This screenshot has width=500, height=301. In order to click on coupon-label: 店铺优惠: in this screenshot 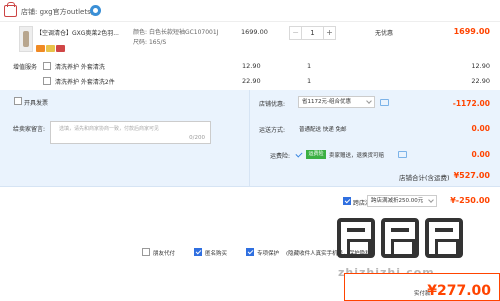, I will do `click(272, 104)`.